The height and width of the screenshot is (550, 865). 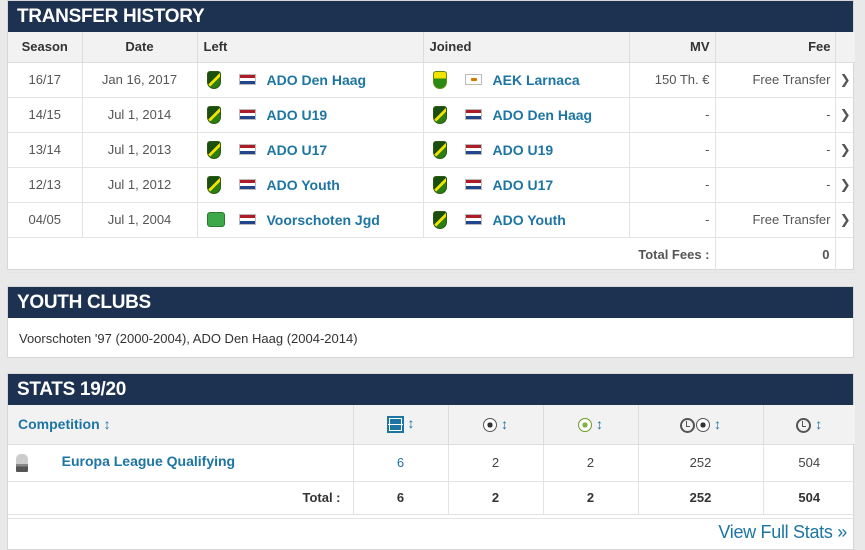 I want to click on col-season: Season, so click(x=45, y=47).